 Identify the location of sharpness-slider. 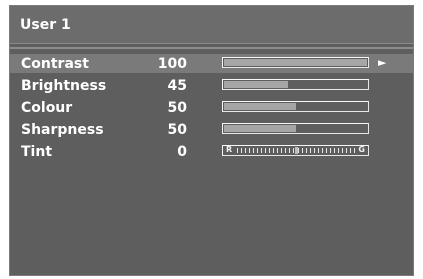
(295, 128).